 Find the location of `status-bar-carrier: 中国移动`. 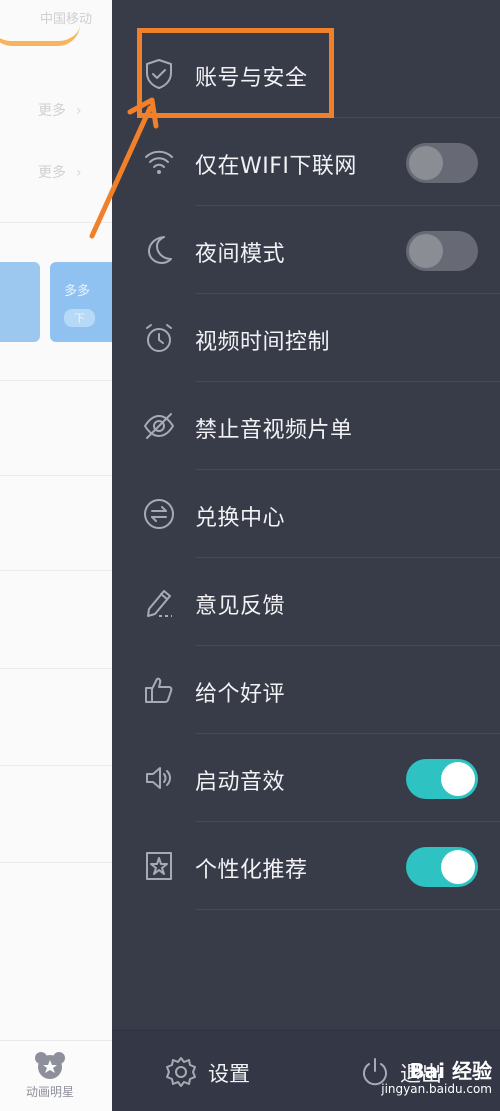

status-bar-carrier: 中国移动 is located at coordinates (66, 19).